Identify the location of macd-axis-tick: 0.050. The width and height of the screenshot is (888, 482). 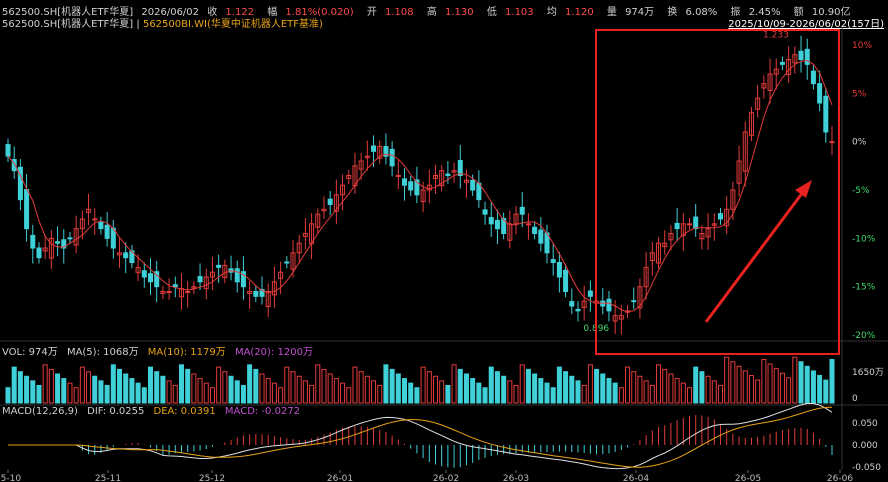
(865, 424).